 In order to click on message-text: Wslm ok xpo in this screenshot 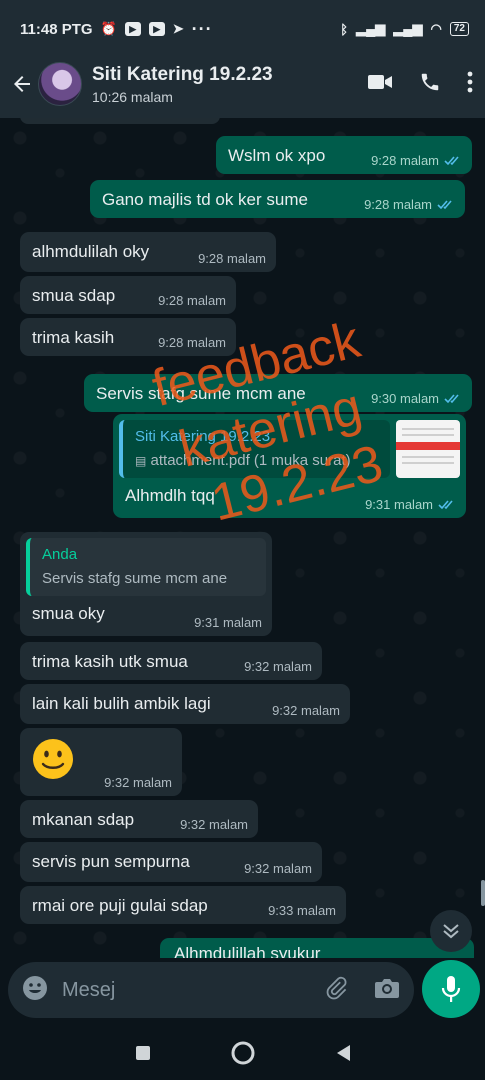, I will do `click(277, 155)`.